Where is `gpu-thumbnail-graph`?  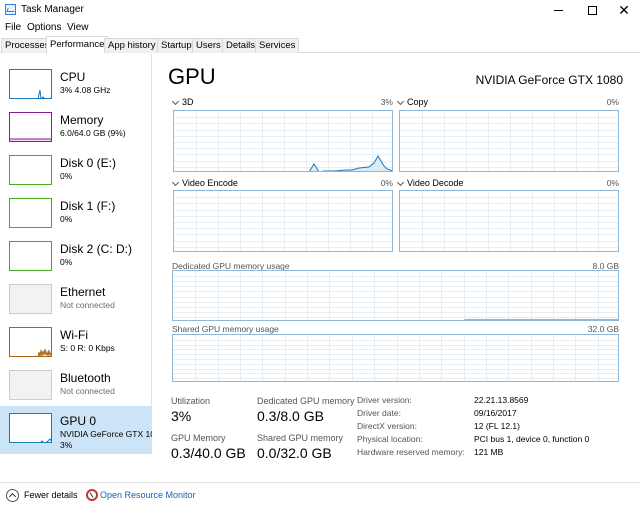
gpu-thumbnail-graph is located at coordinates (30, 428).